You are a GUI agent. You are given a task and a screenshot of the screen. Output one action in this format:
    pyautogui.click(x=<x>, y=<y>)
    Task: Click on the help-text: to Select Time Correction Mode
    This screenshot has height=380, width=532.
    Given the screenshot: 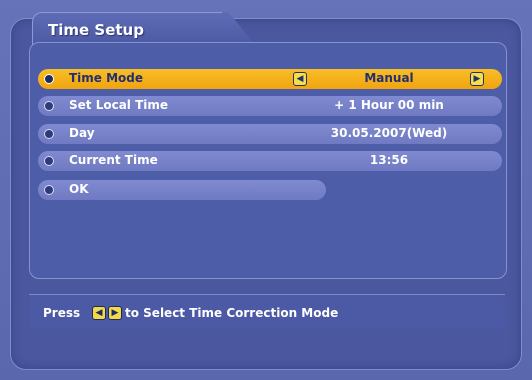 What is the action you would take?
    pyautogui.click(x=232, y=313)
    